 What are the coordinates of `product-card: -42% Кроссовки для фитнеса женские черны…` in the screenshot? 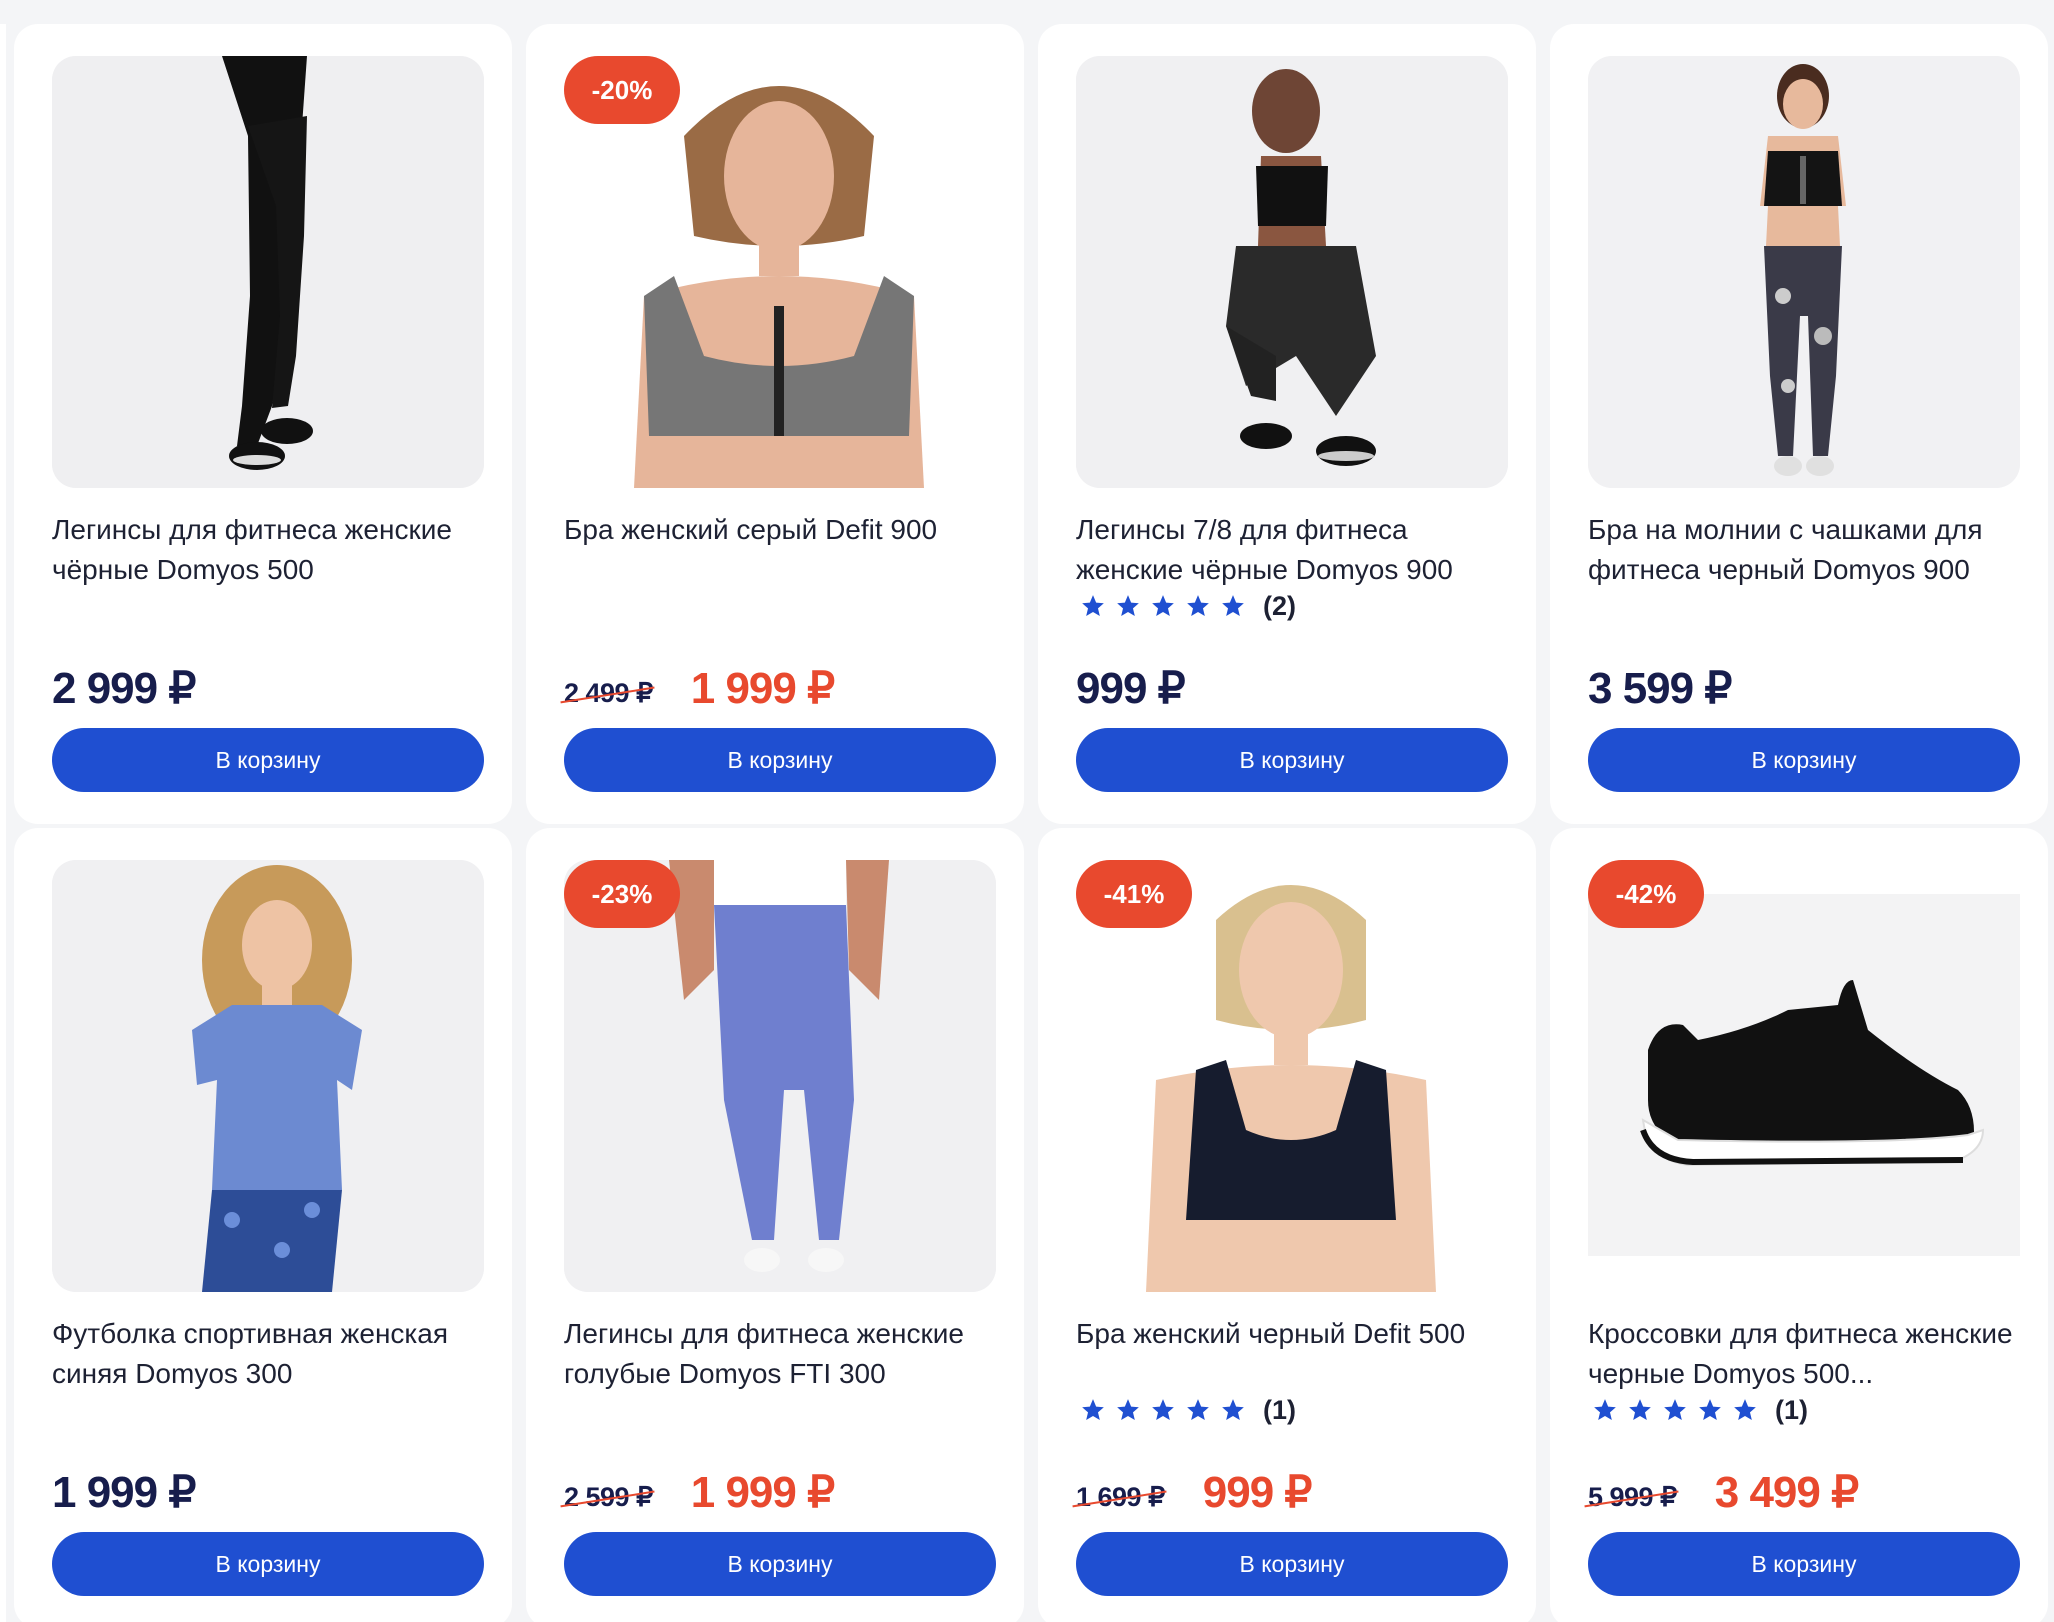 It's located at (1799, 1225).